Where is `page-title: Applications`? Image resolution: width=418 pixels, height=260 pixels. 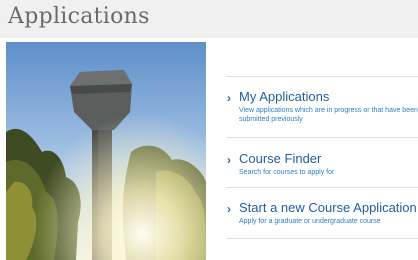
page-title: Applications is located at coordinates (79, 16).